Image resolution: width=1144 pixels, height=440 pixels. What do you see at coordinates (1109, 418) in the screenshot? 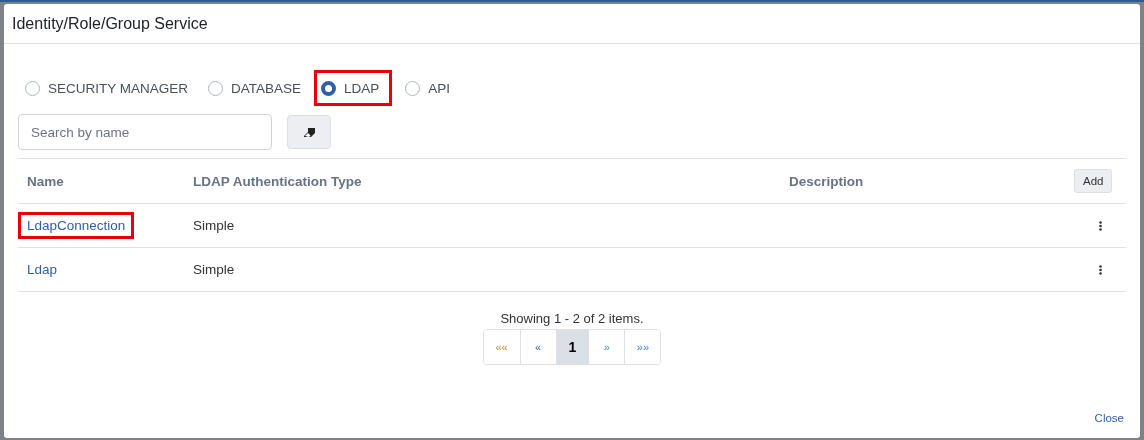
I see `close-link: Close` at bounding box center [1109, 418].